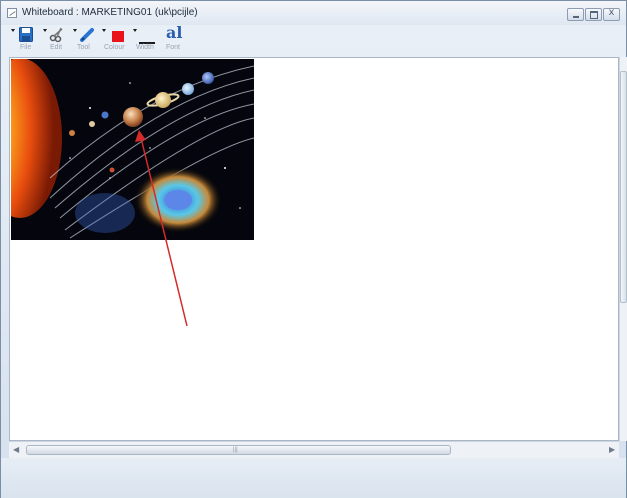  I want to click on horizontal-scroll-thumb: |||, so click(238, 450).